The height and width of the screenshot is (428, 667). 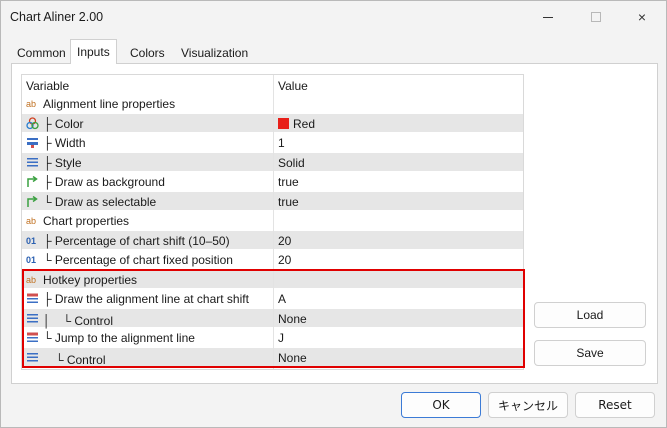 I want to click on row-variable-label: ├ Draw the alignment line at chart shift, so click(x=146, y=299).